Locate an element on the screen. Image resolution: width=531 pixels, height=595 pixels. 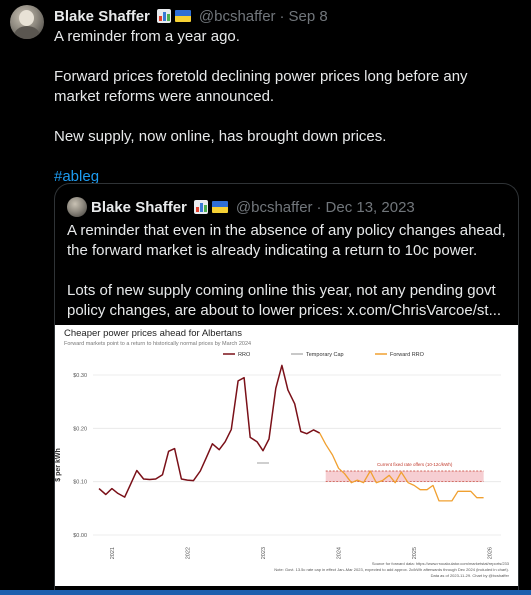
legend-label: RRO is located at coordinates (244, 355).